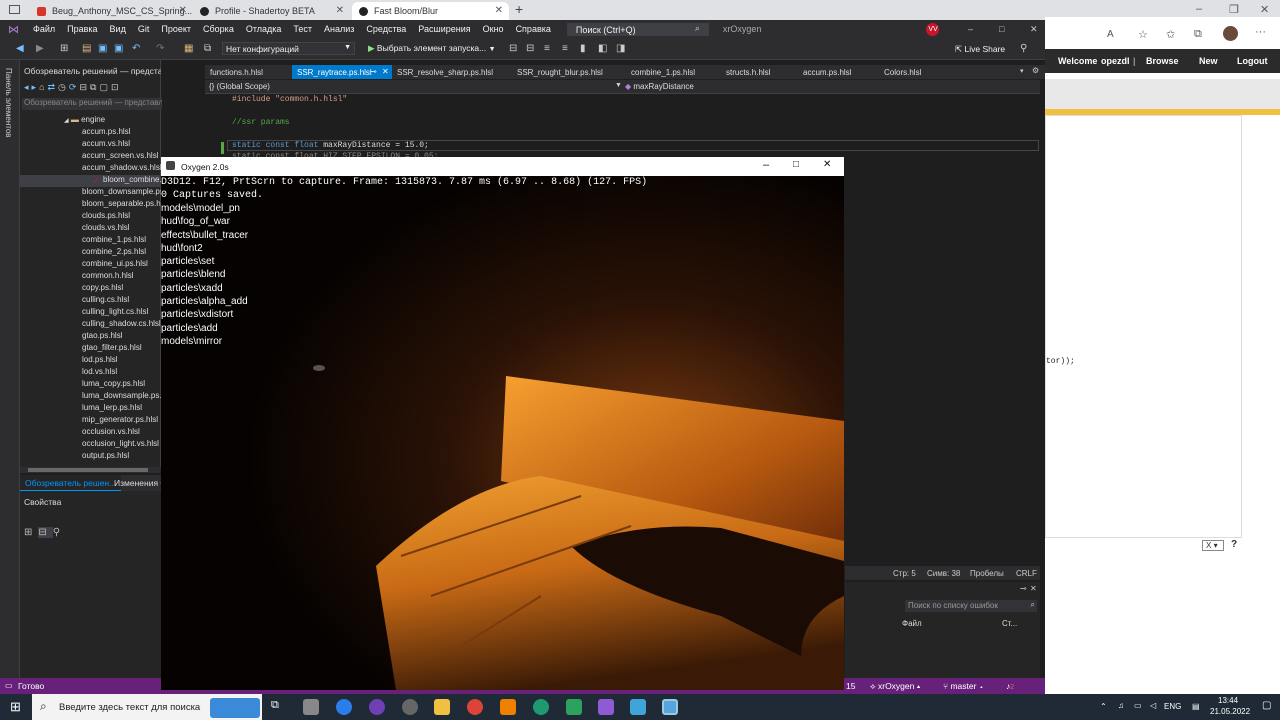  Describe the element at coordinates (1252, 61) in the screenshot. I see `nav-logout: Logout` at that location.